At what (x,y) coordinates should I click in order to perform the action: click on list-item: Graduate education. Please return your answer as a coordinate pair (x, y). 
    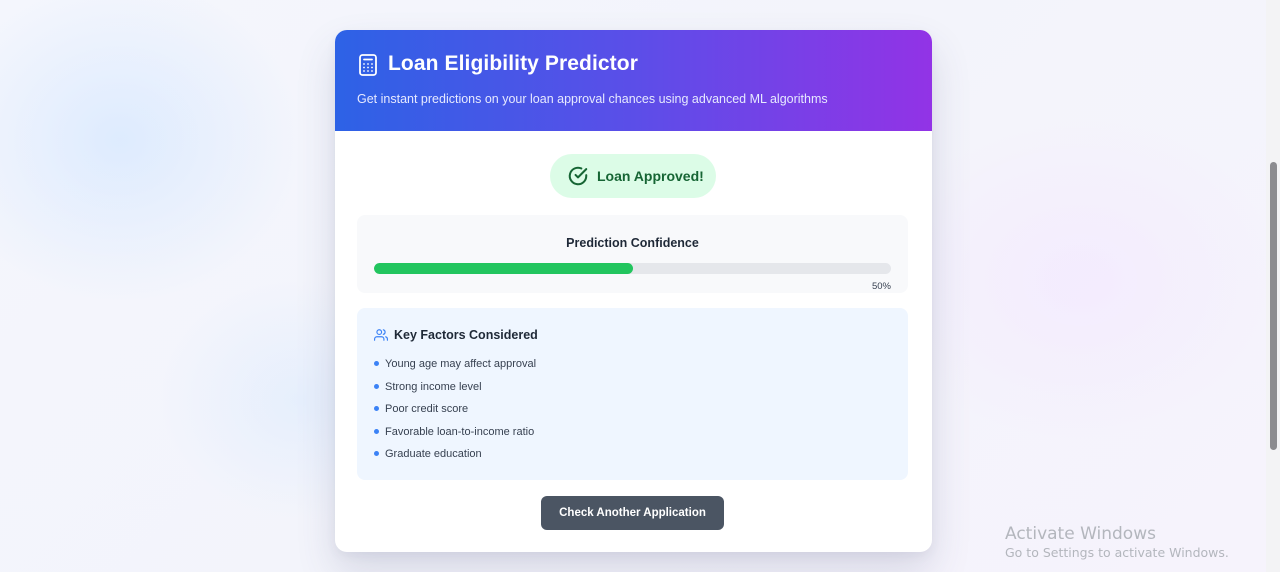
    Looking at the image, I should click on (455, 458).